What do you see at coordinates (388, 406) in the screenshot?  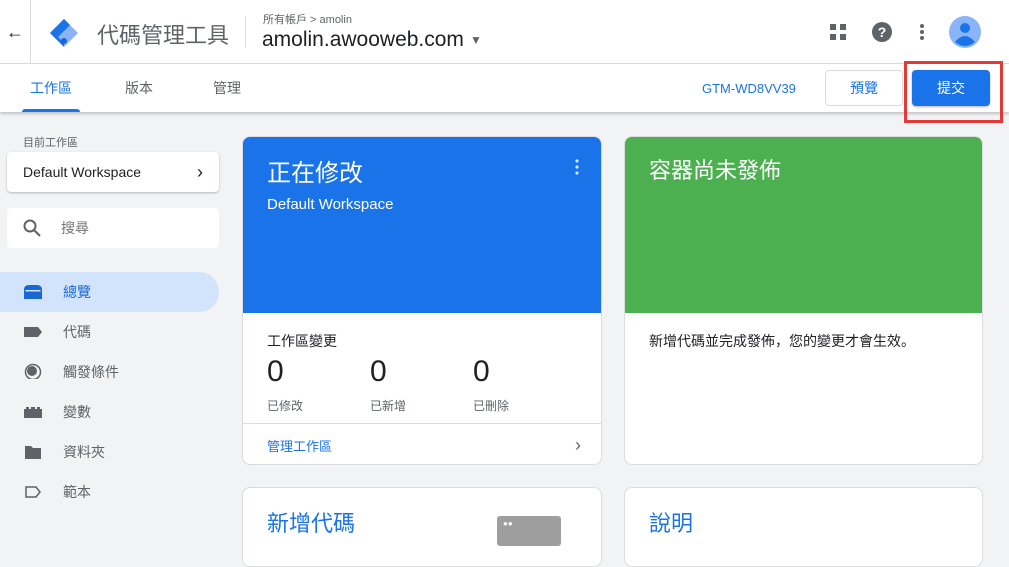 I see `added-label: 已新增` at bounding box center [388, 406].